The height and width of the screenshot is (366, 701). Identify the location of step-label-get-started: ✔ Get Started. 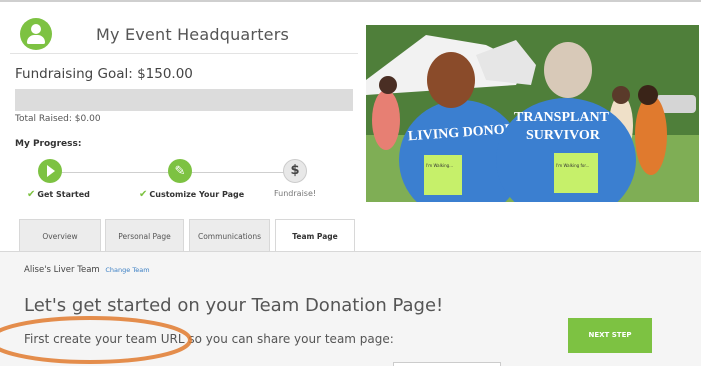
(58, 194).